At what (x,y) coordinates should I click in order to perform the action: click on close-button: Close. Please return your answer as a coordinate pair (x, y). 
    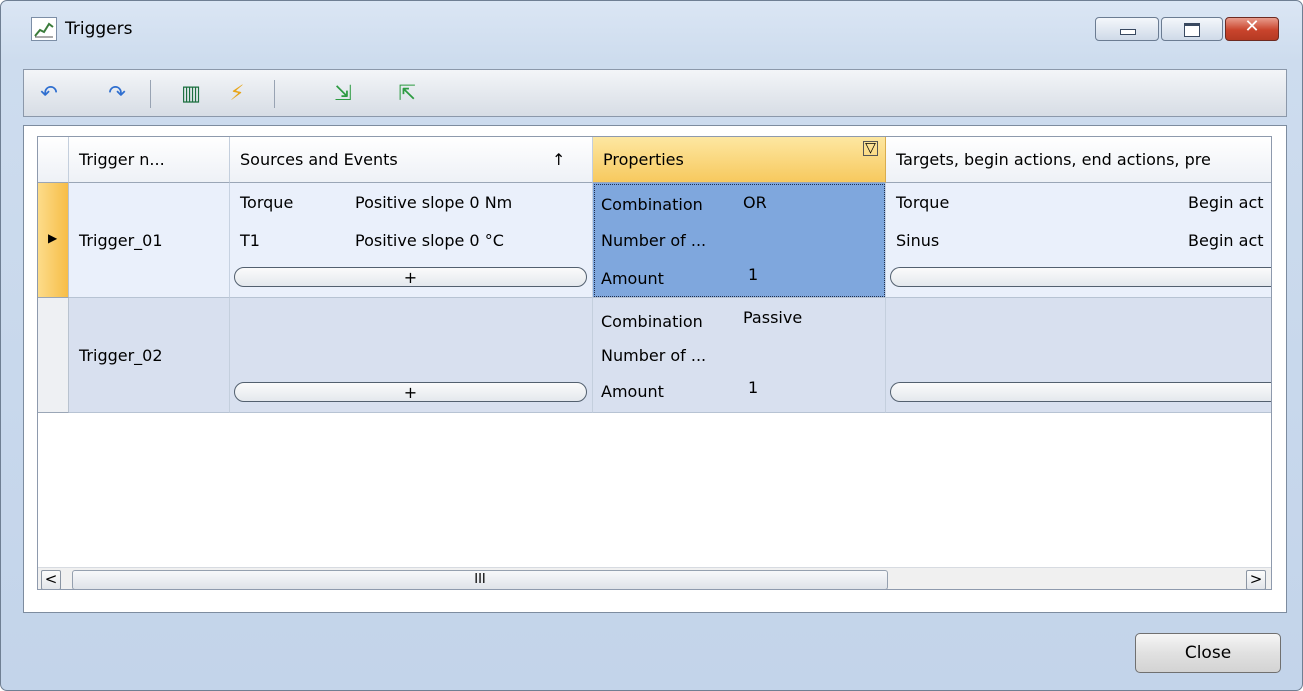
    Looking at the image, I should click on (1208, 653).